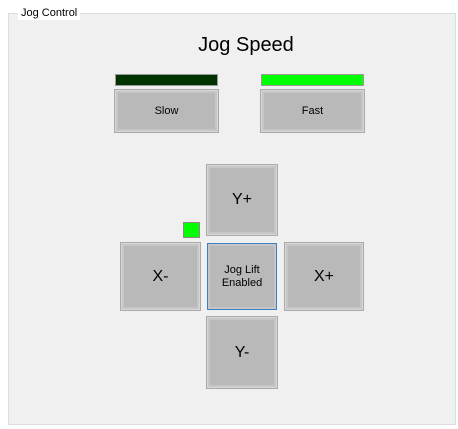 The height and width of the screenshot is (429, 458). I want to click on jog-control-legend: Jog Control, so click(49, 13).